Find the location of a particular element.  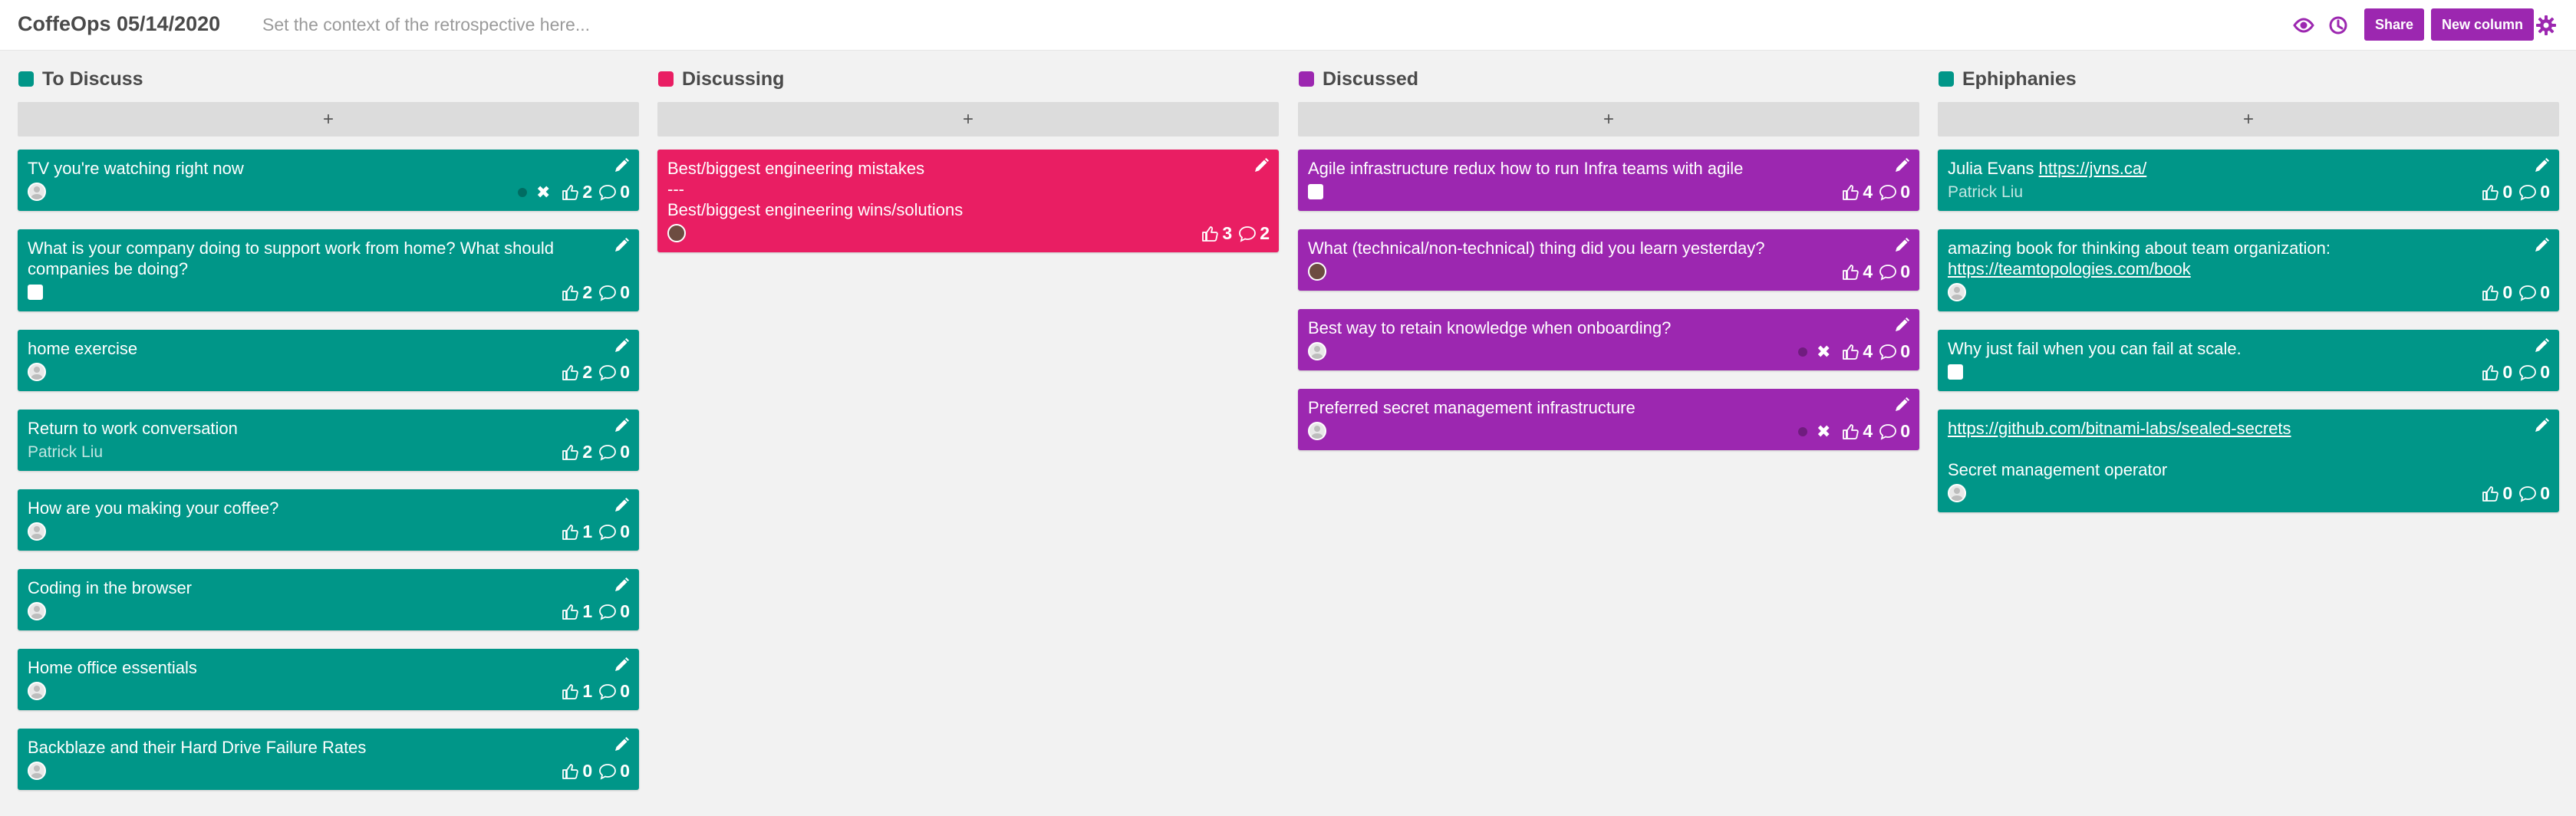

card-footer: Patrick Liu 2 0 is located at coordinates (329, 451).